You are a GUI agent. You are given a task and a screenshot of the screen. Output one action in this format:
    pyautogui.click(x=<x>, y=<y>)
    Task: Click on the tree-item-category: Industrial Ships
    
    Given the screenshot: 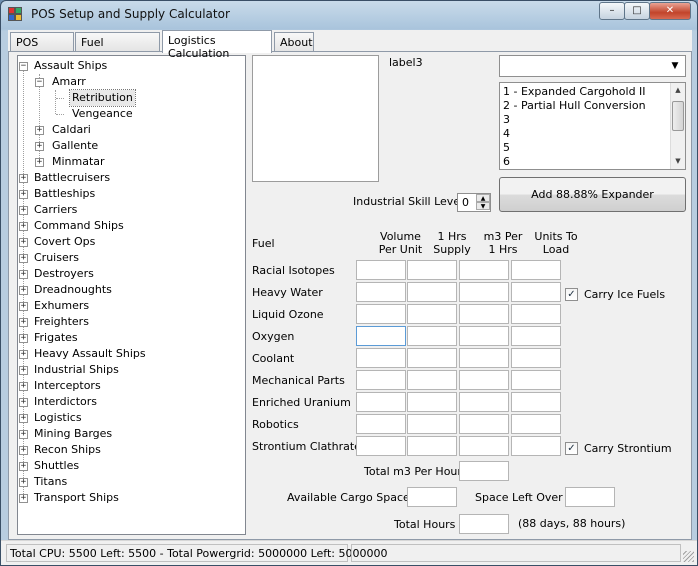 What is the action you would take?
    pyautogui.click(x=76, y=370)
    